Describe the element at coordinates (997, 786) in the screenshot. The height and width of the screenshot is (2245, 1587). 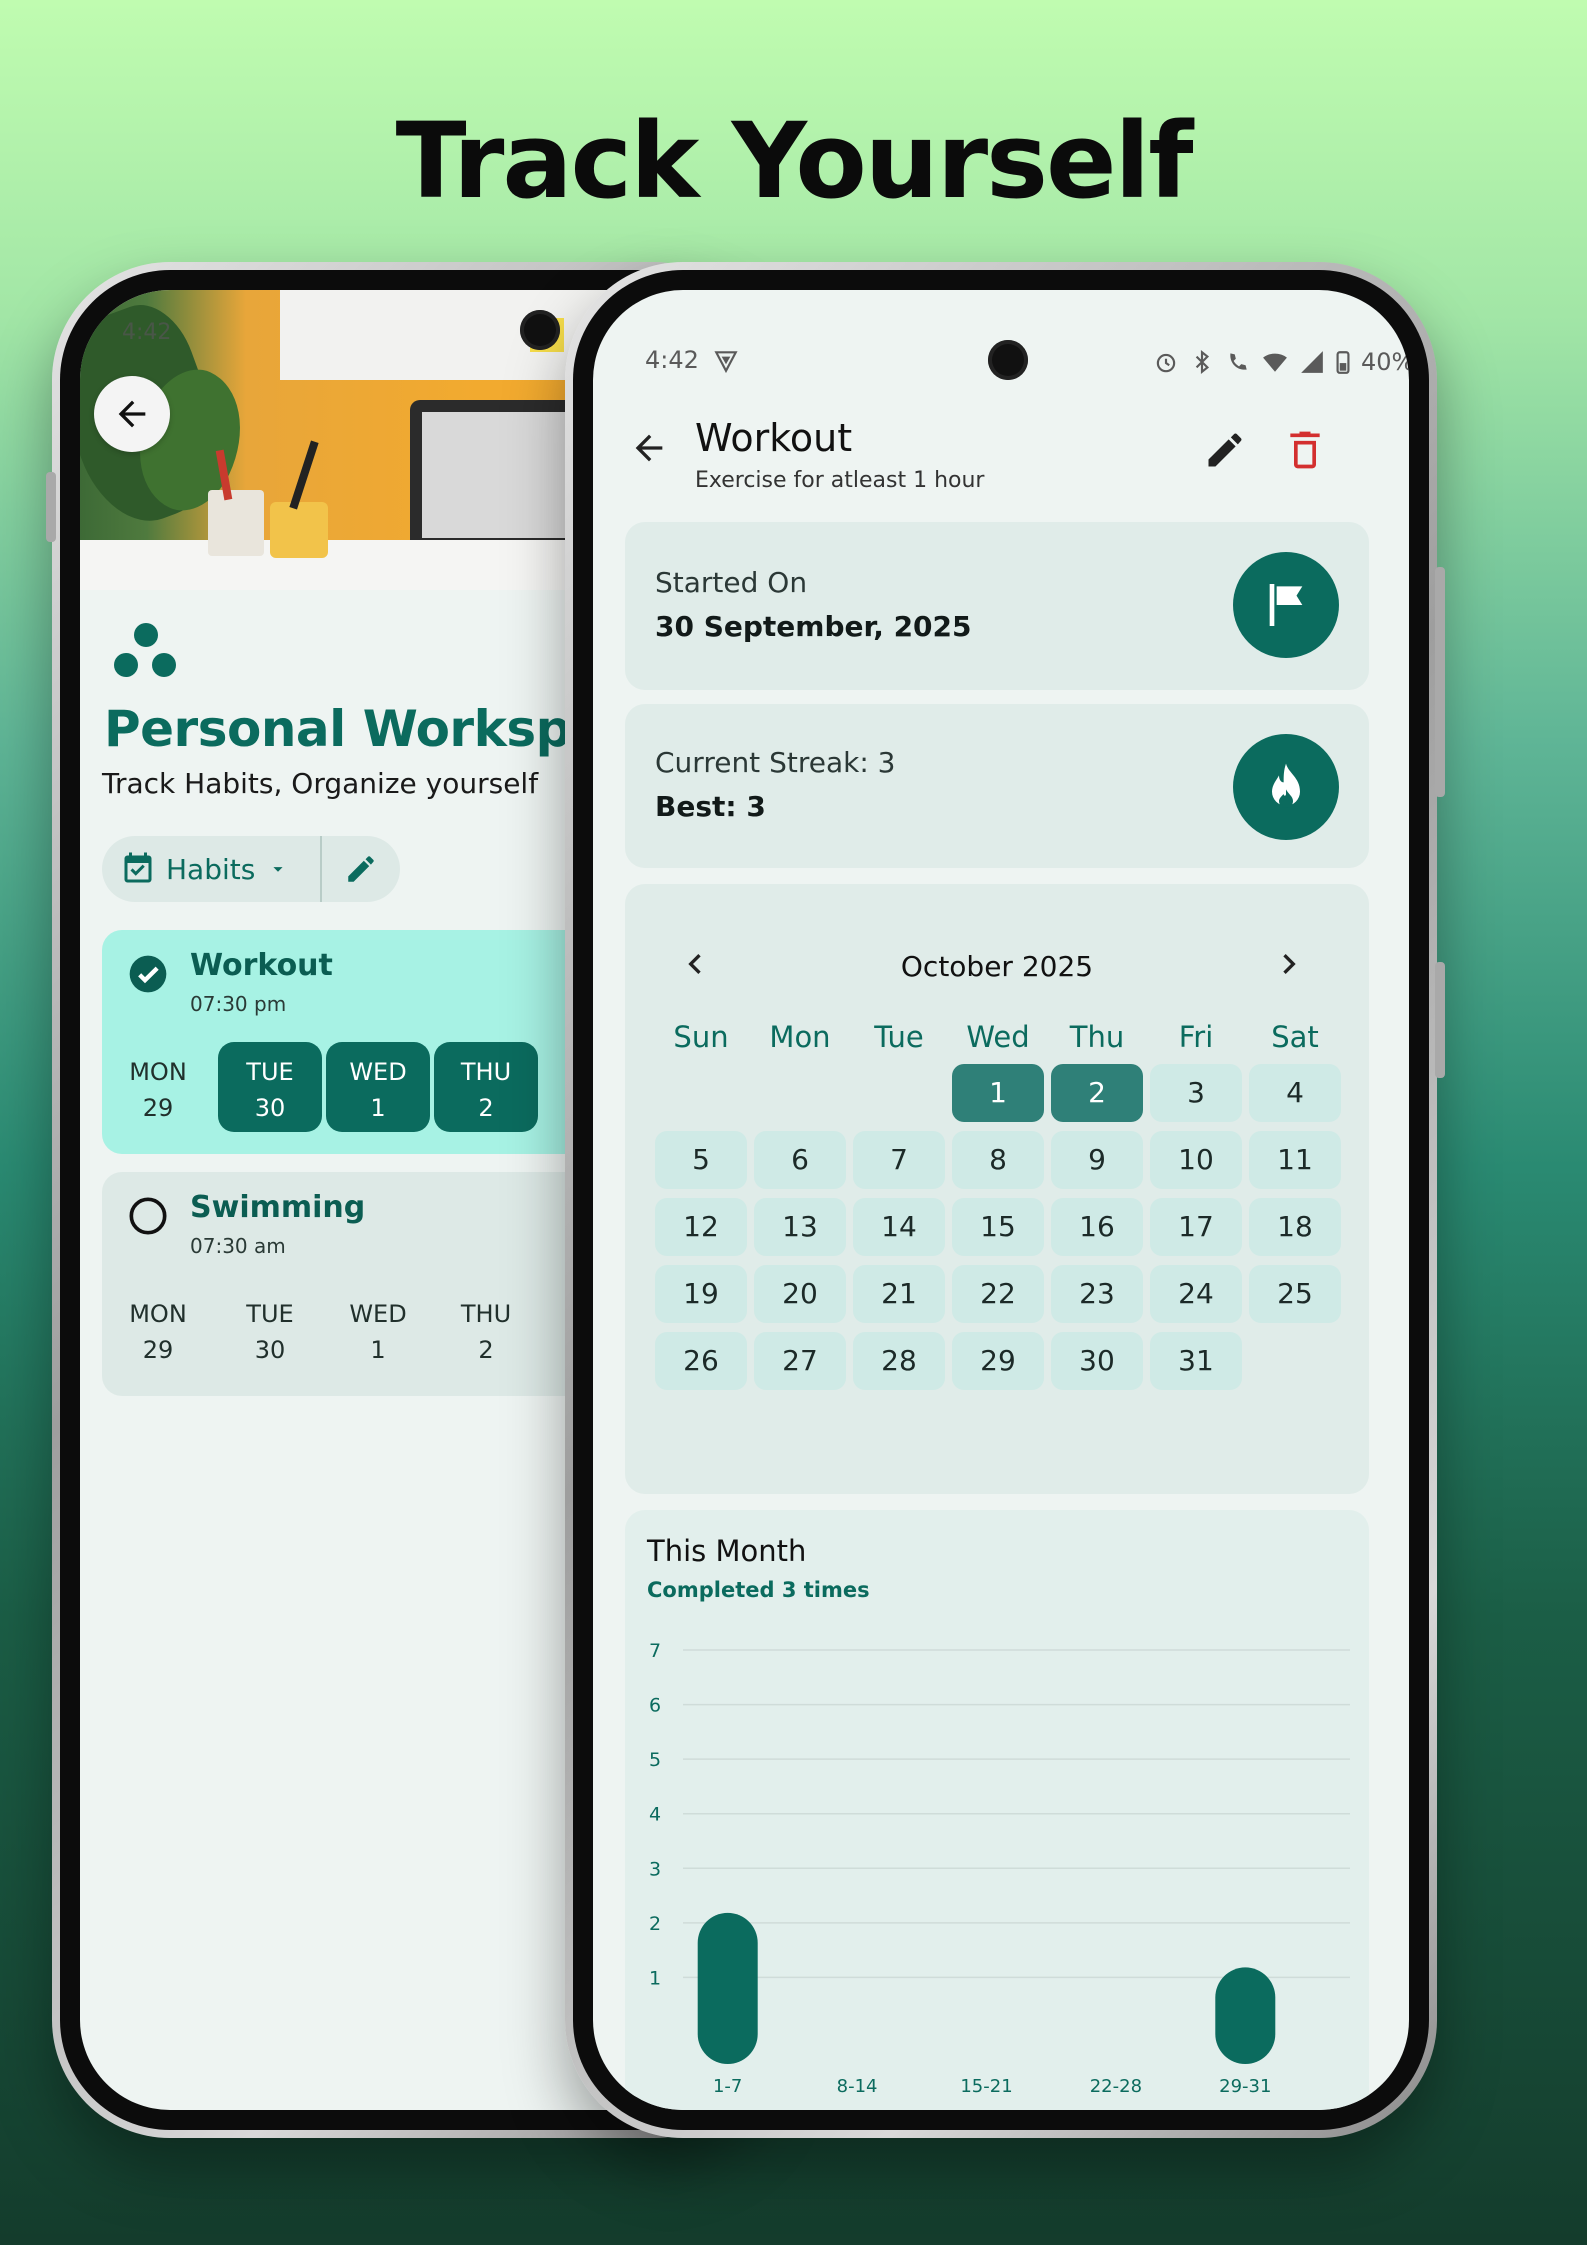
I see `streak-card: Current Streak: 3 Best: 3` at that location.